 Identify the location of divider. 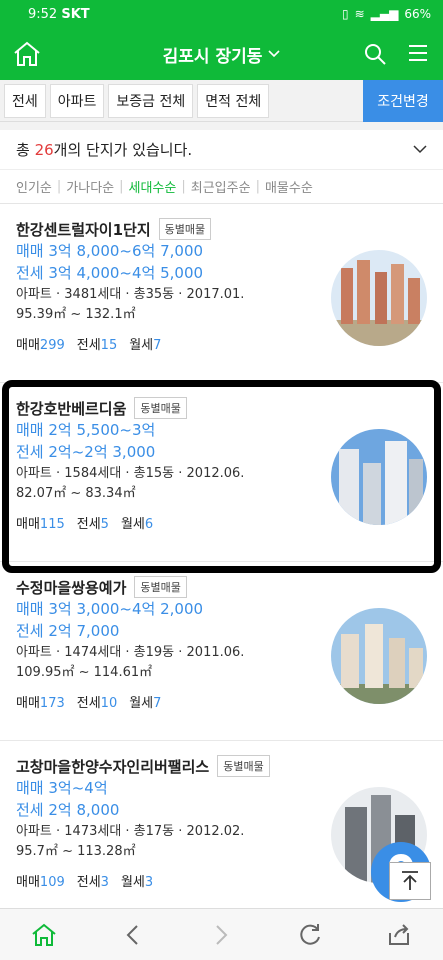
(221, 126).